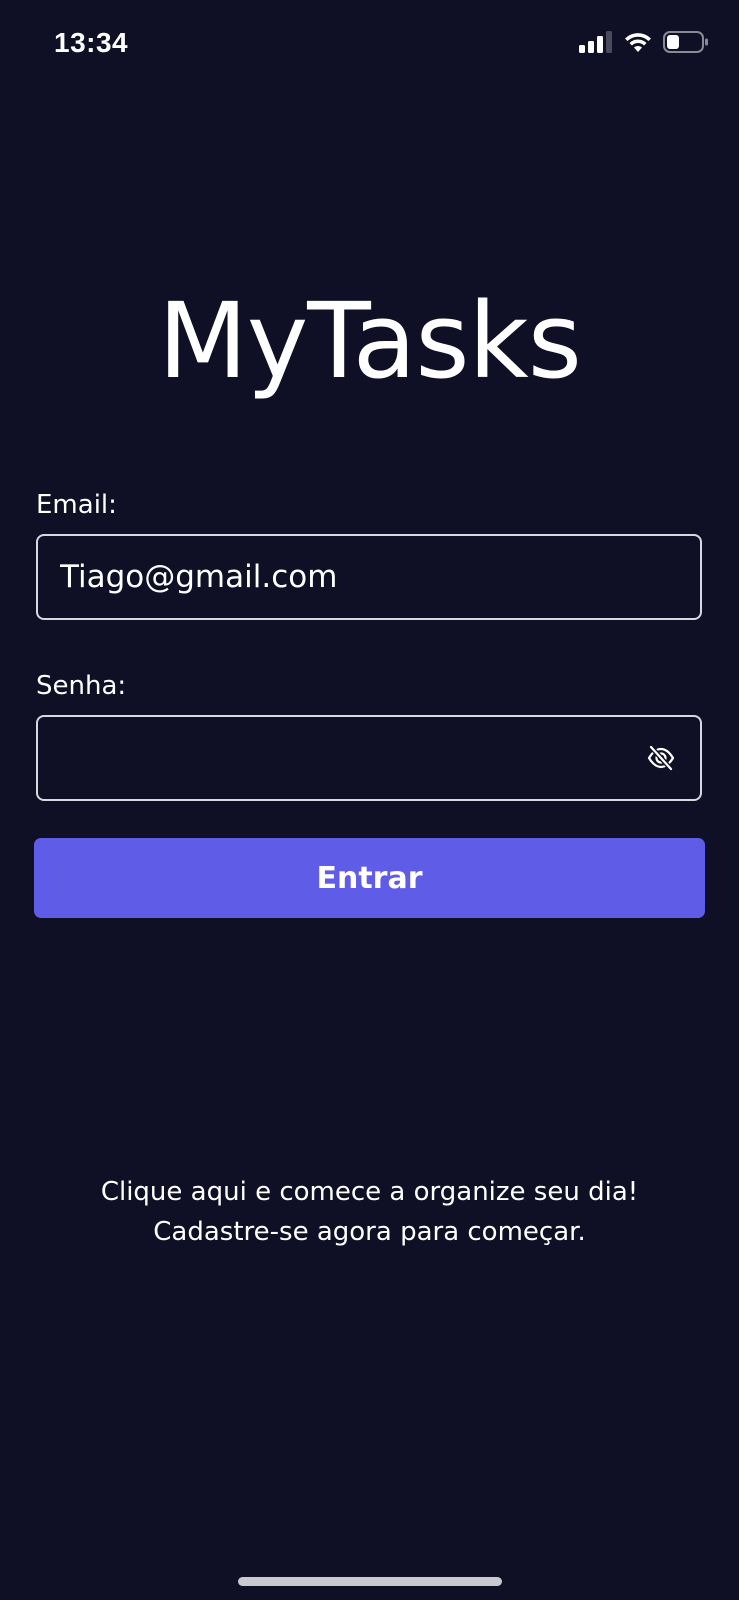 Image resolution: width=739 pixels, height=1600 pixels. I want to click on signup-line-2: Cadastre-se agora para começar., so click(369, 1232).